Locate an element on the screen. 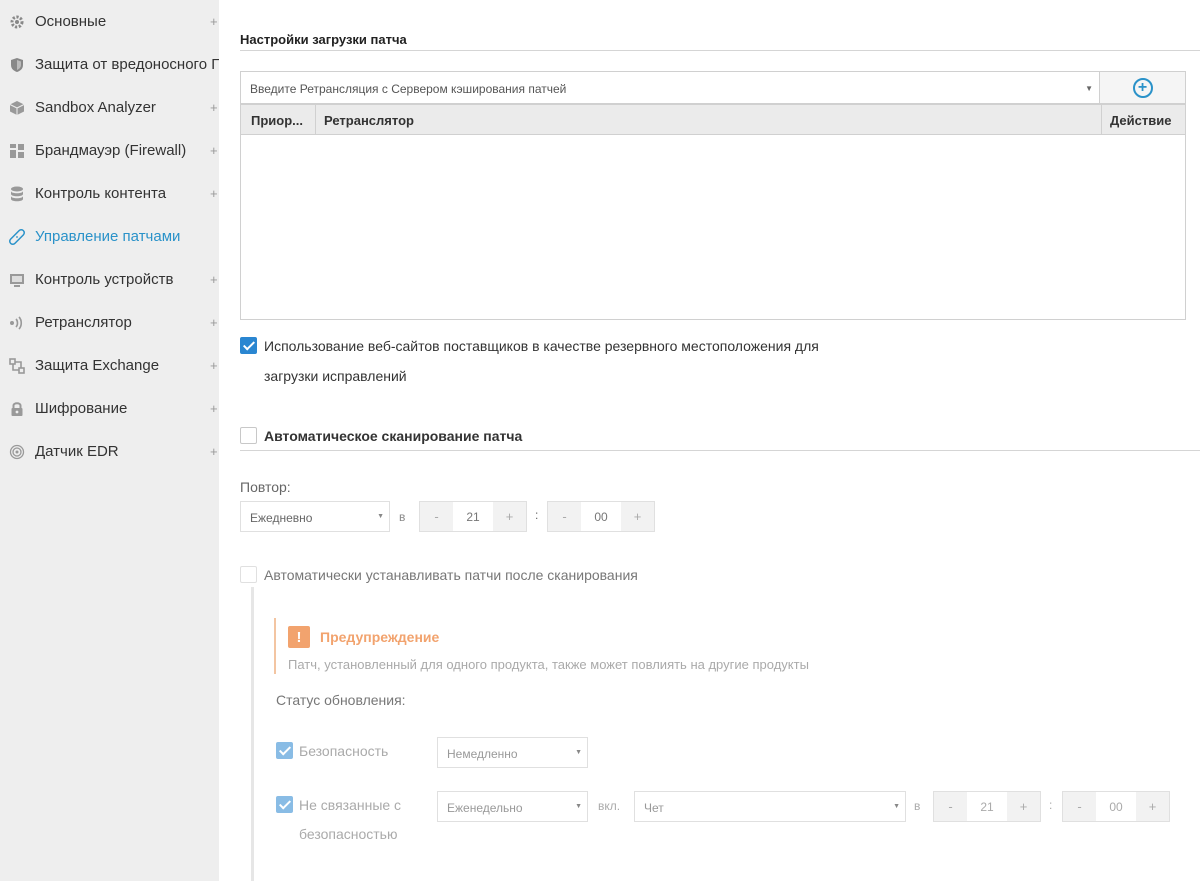 The width and height of the screenshot is (1200, 881). section-title: Настройки загрузки патча is located at coordinates (323, 39).